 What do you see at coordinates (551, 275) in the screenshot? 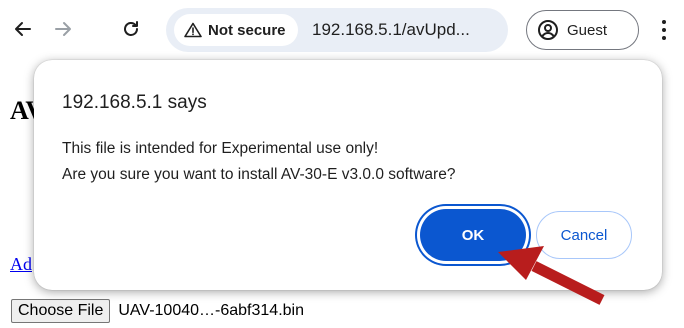
I see `annotation-arrow-icon` at bounding box center [551, 275].